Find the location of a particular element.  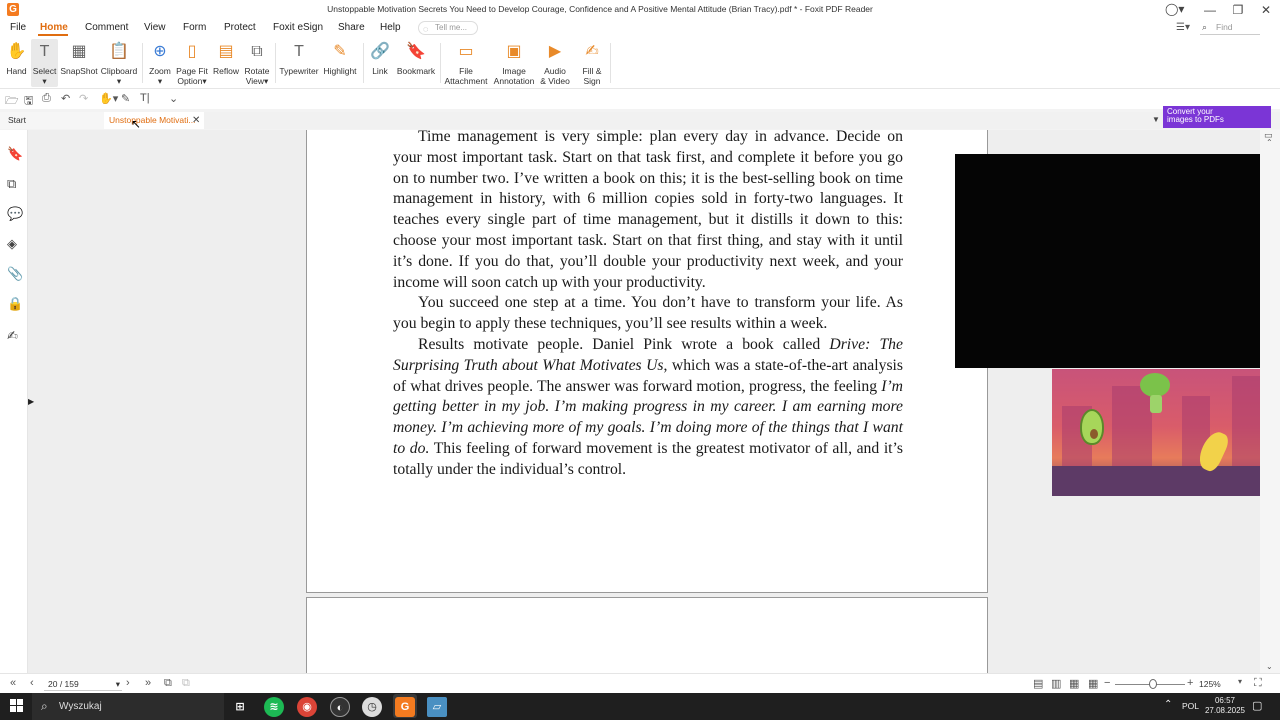

undo-icon: ↶ is located at coordinates (65, 98).